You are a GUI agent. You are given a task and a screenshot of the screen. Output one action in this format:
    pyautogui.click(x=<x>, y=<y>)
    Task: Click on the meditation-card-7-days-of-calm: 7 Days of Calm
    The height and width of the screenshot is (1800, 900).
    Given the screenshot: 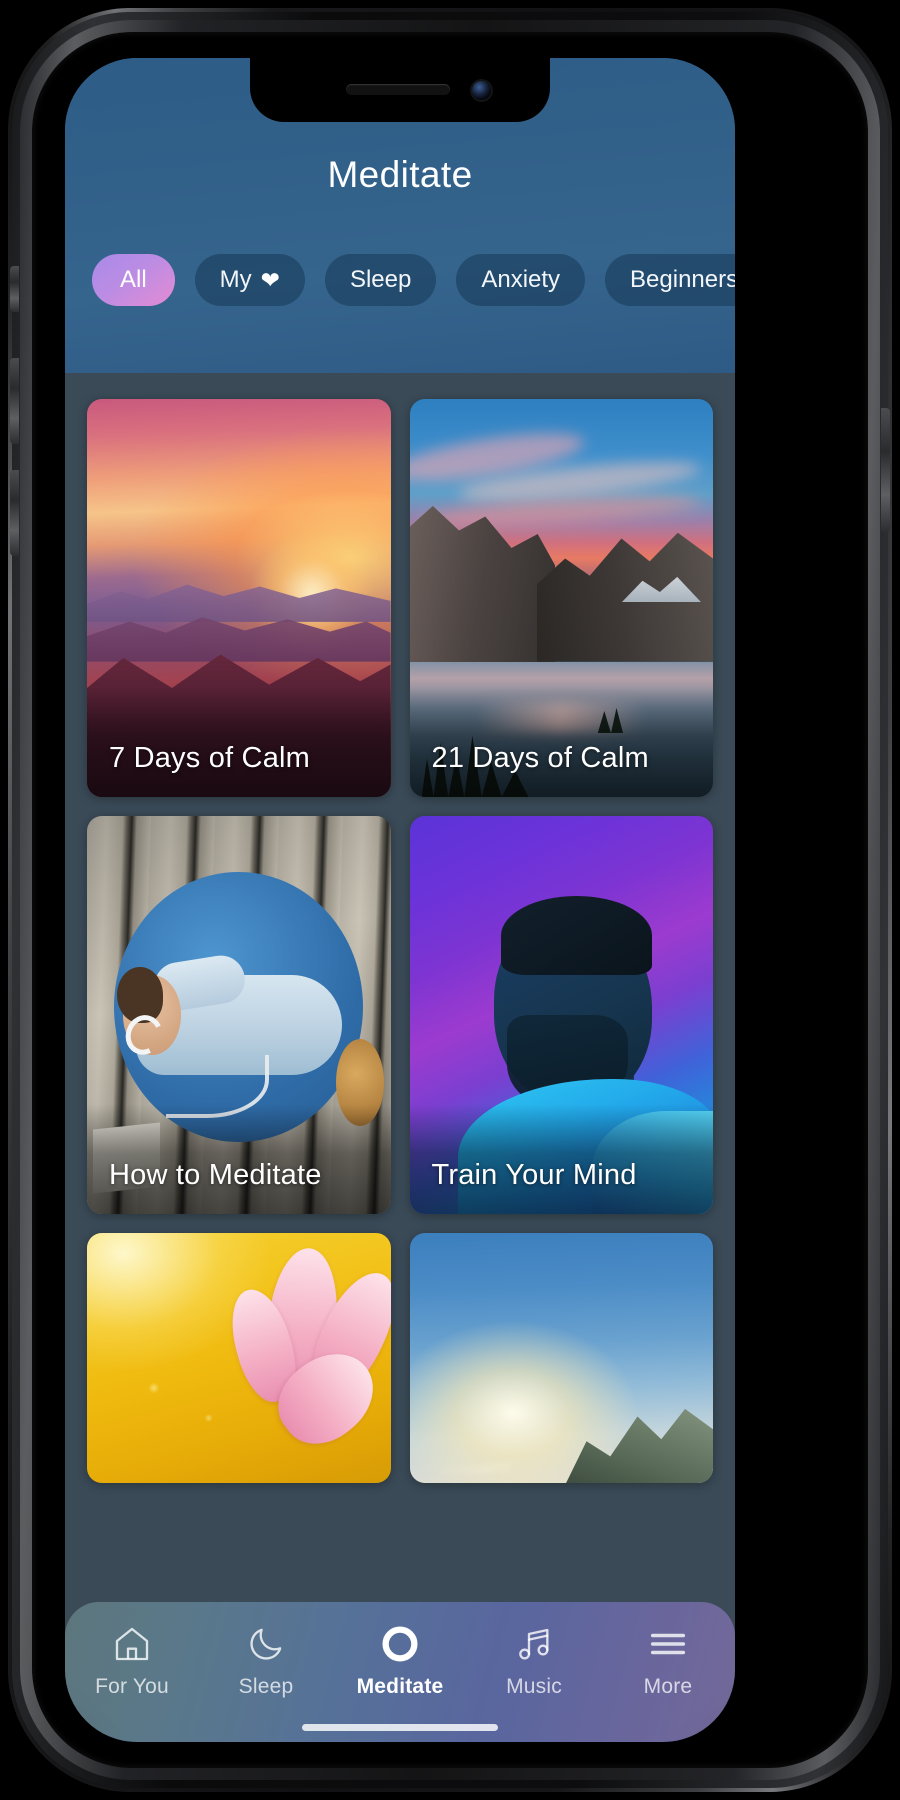 What is the action you would take?
    pyautogui.click(x=239, y=598)
    